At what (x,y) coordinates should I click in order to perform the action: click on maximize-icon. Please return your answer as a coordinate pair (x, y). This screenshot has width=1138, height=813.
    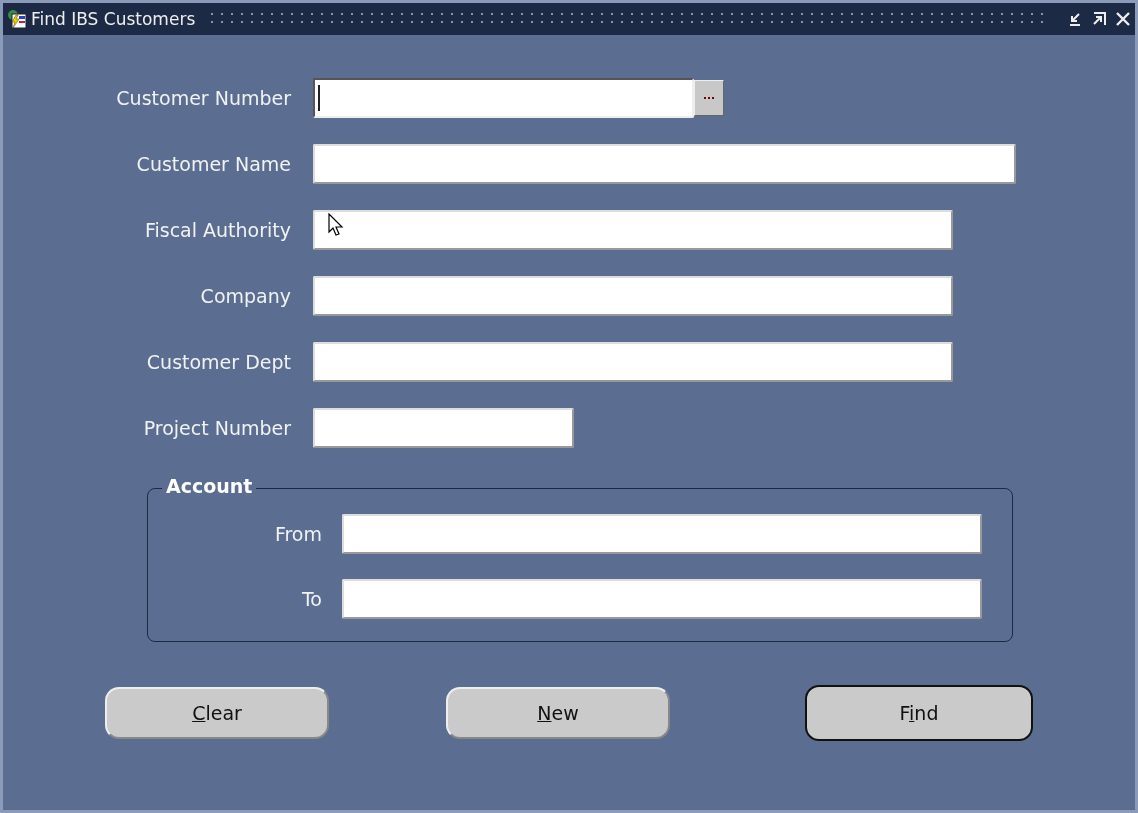
    Looking at the image, I should click on (1099, 19).